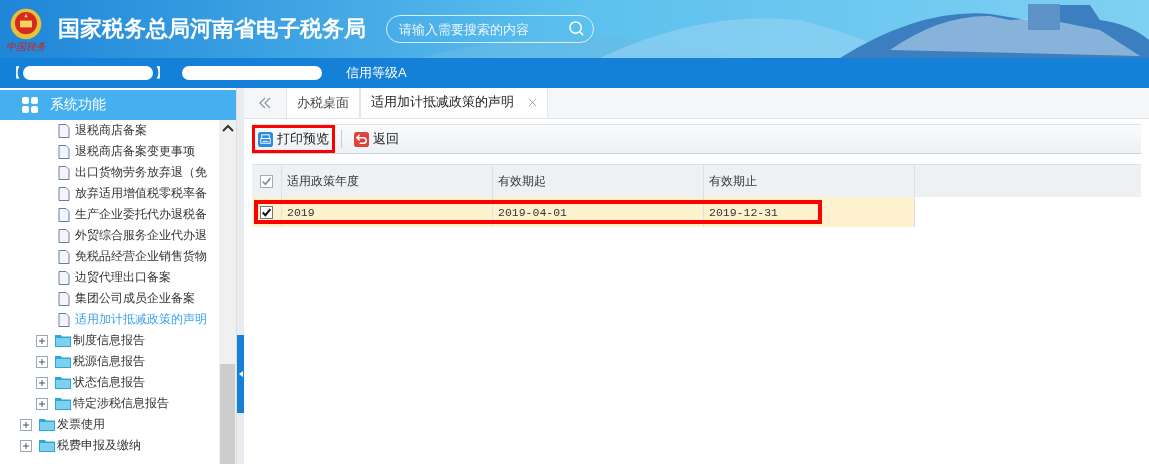  Describe the element at coordinates (293, 139) in the screenshot. I see `toolbar-button: 打印预览` at that location.